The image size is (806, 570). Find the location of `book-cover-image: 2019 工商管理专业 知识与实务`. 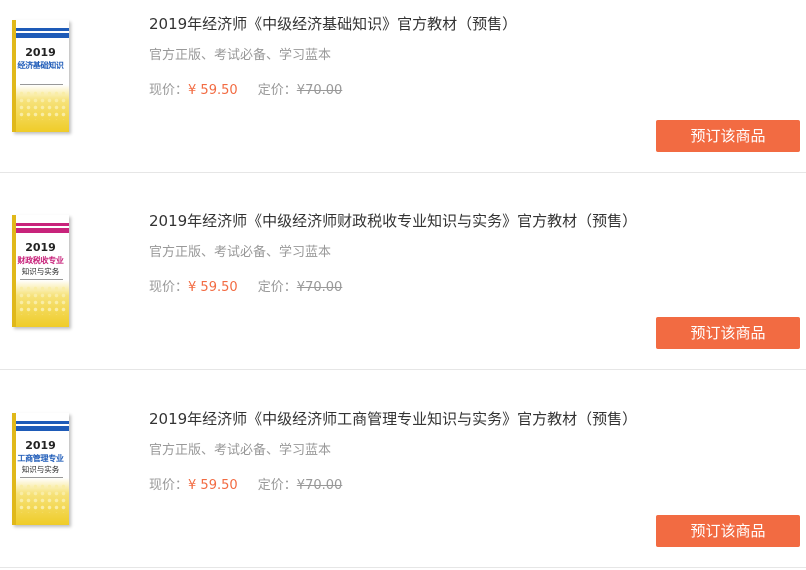

book-cover-image: 2019 工商管理专业 知识与实务 is located at coordinates (40, 469).